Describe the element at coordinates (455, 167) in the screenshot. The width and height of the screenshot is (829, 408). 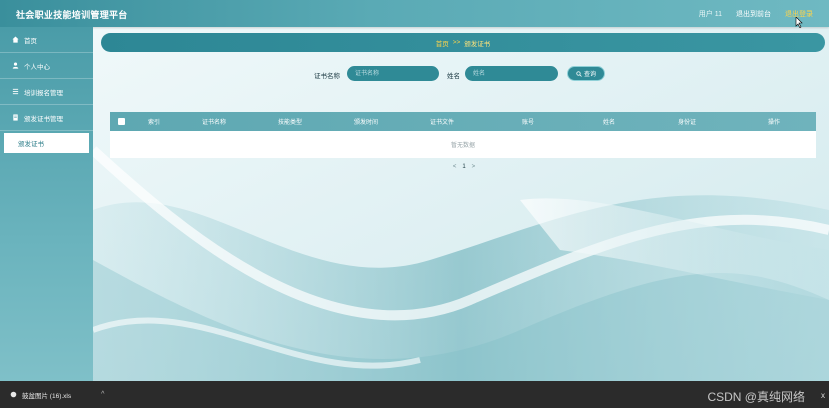
I see `prev-page-button: <` at that location.